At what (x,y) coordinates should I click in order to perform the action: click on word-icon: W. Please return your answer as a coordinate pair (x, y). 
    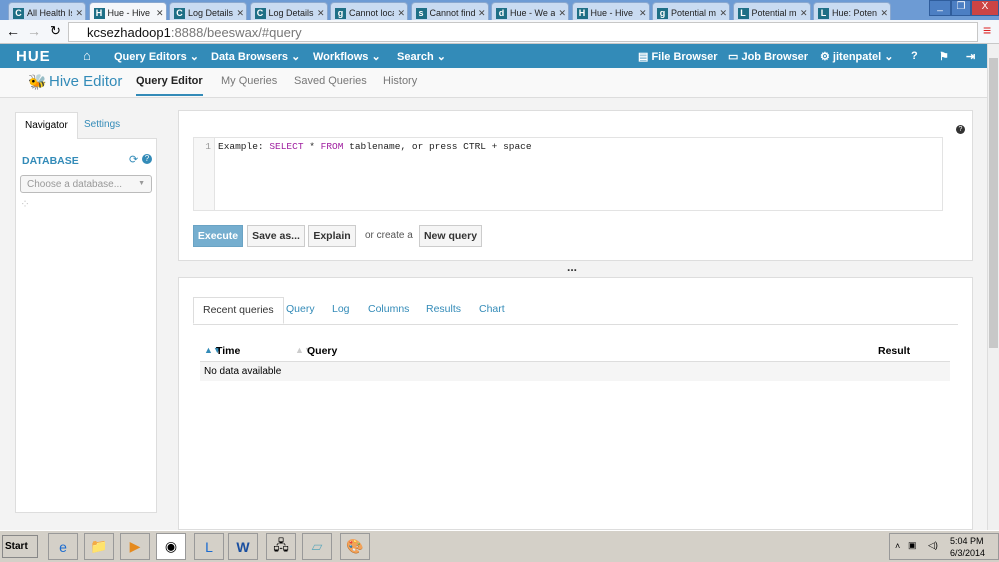
    Looking at the image, I should click on (243, 546).